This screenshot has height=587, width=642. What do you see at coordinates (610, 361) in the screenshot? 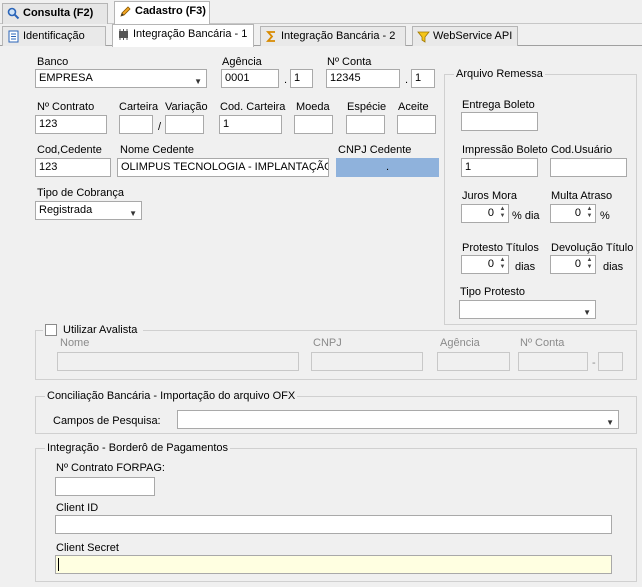
I see `avalista-conta-digit-input` at bounding box center [610, 361].